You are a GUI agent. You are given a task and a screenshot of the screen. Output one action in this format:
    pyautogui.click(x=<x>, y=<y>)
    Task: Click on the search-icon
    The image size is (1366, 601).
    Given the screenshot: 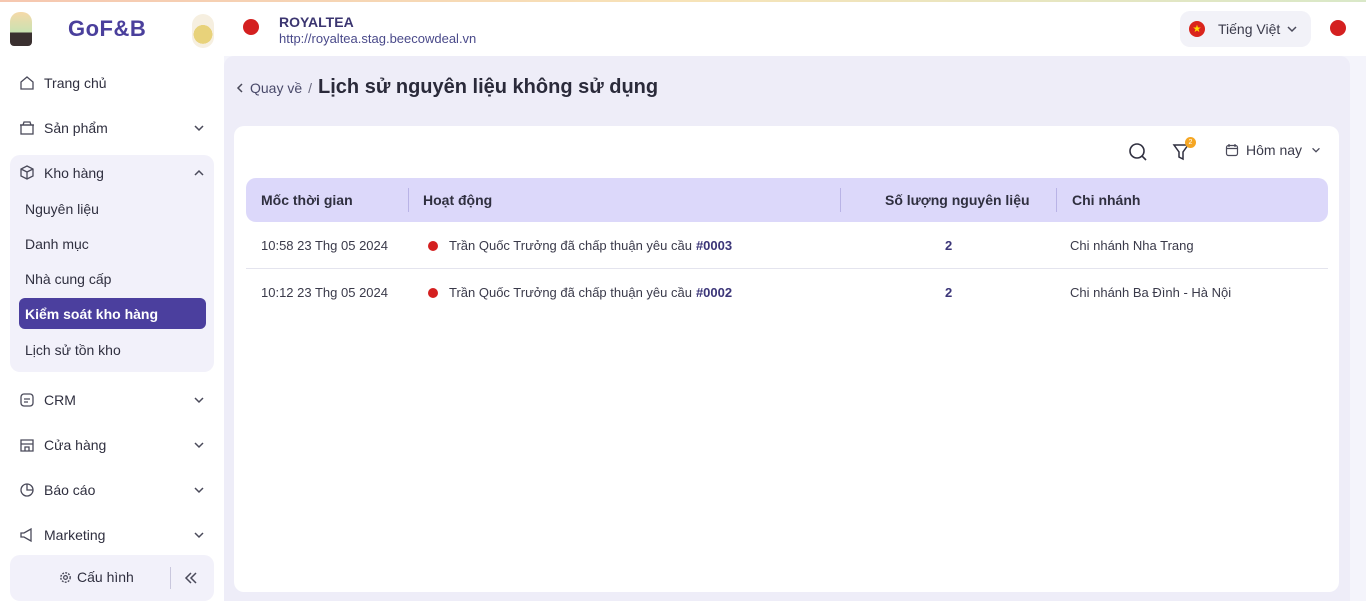 What is the action you would take?
    pyautogui.click(x=1138, y=152)
    